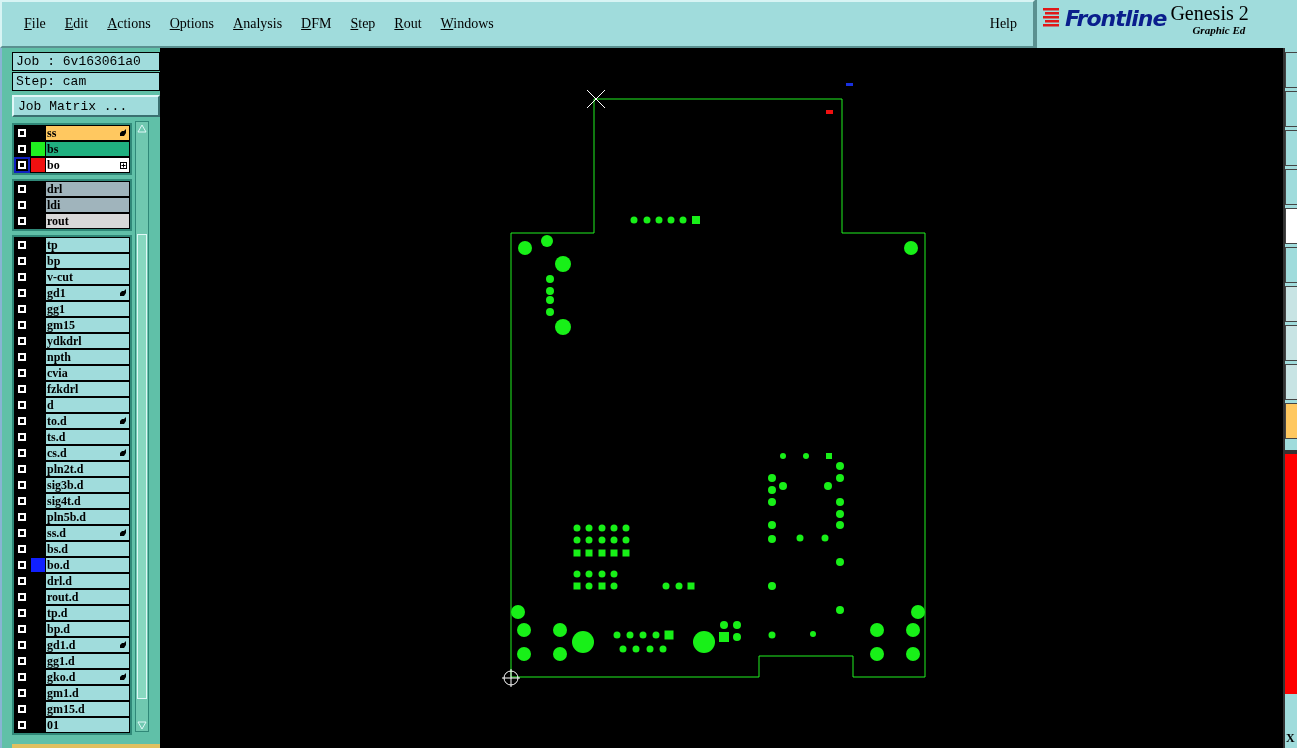 The width and height of the screenshot is (1297, 748). I want to click on layer-name: ss, so click(87, 133).